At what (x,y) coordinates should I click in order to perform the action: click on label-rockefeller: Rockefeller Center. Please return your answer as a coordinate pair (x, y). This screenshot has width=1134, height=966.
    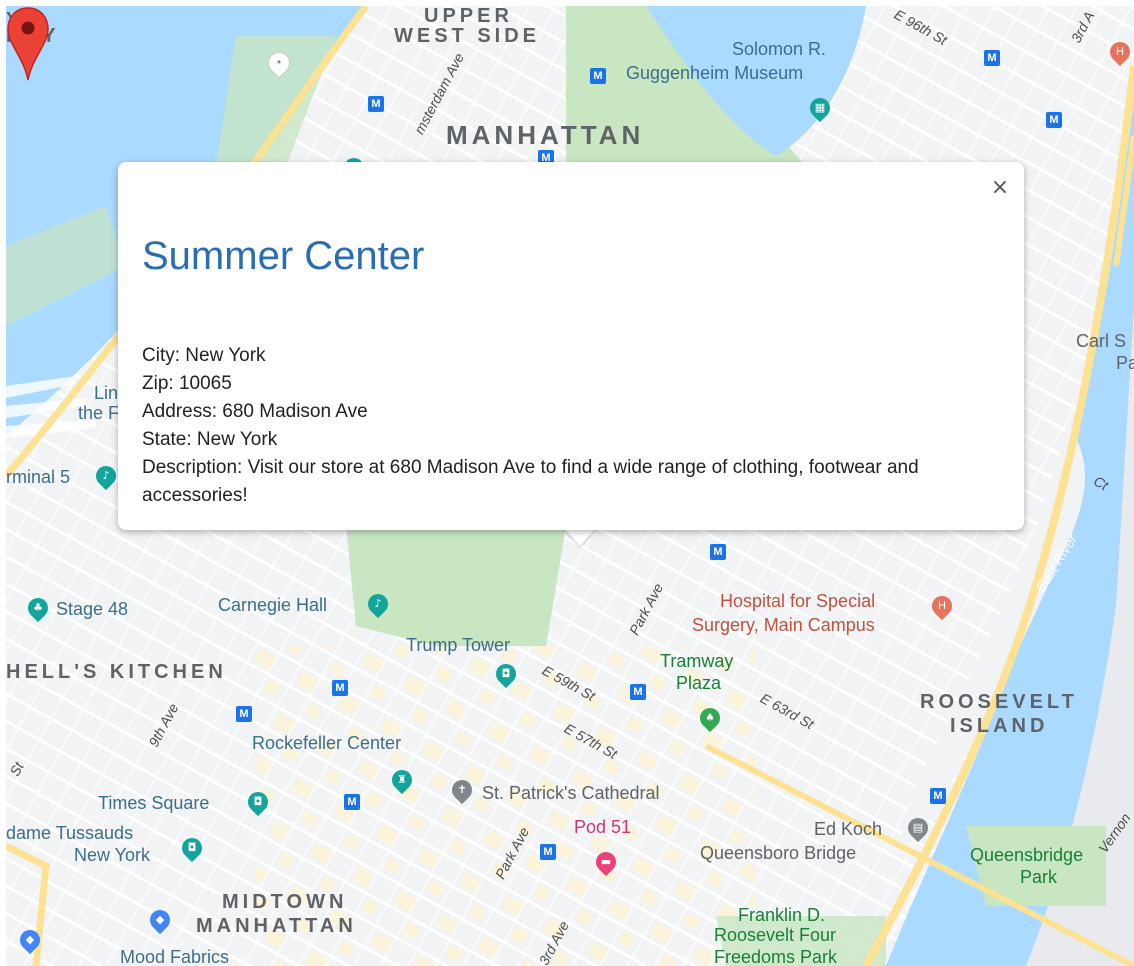
    Looking at the image, I should click on (327, 743).